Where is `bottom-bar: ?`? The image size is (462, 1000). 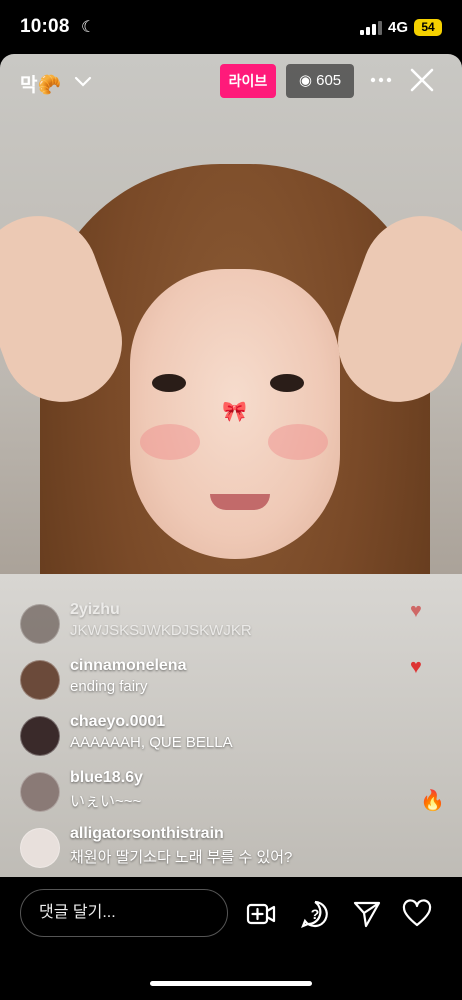
bottom-bar: ? is located at coordinates (231, 938).